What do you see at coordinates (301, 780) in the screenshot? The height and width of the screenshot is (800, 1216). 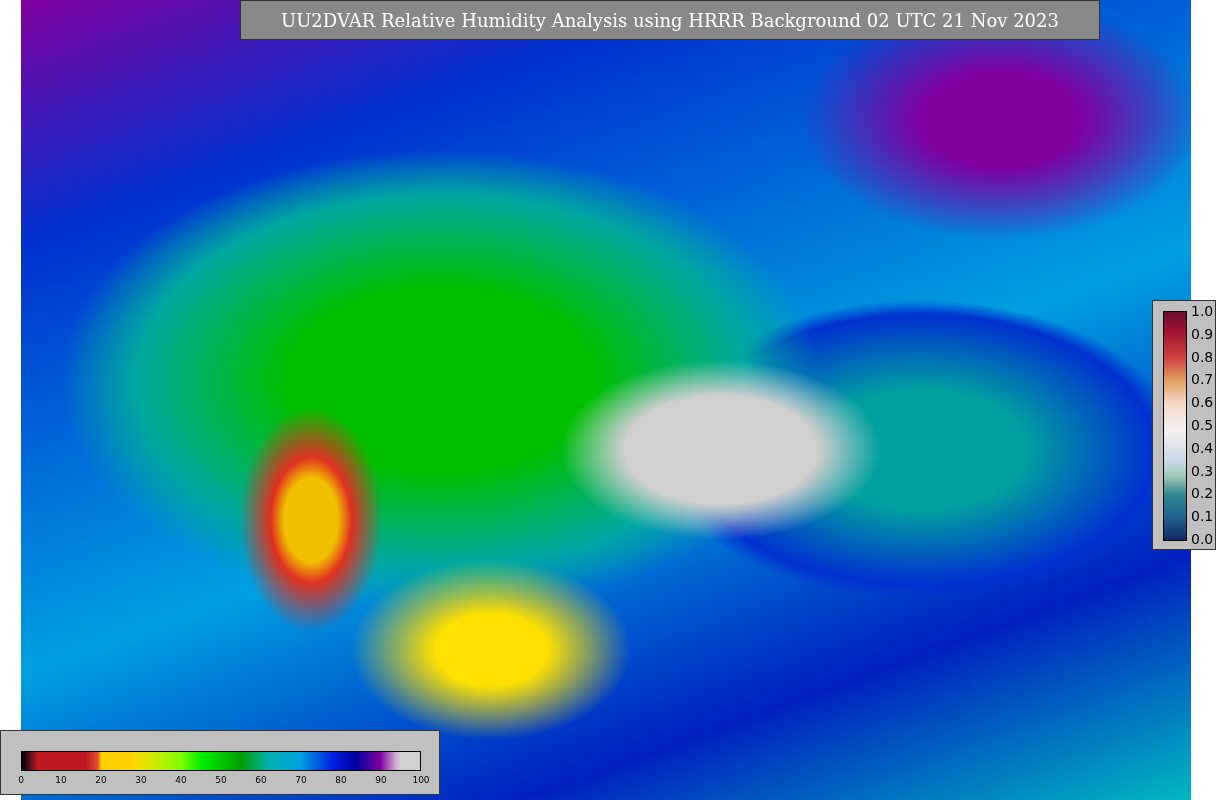 I see `tick-label: 70` at bounding box center [301, 780].